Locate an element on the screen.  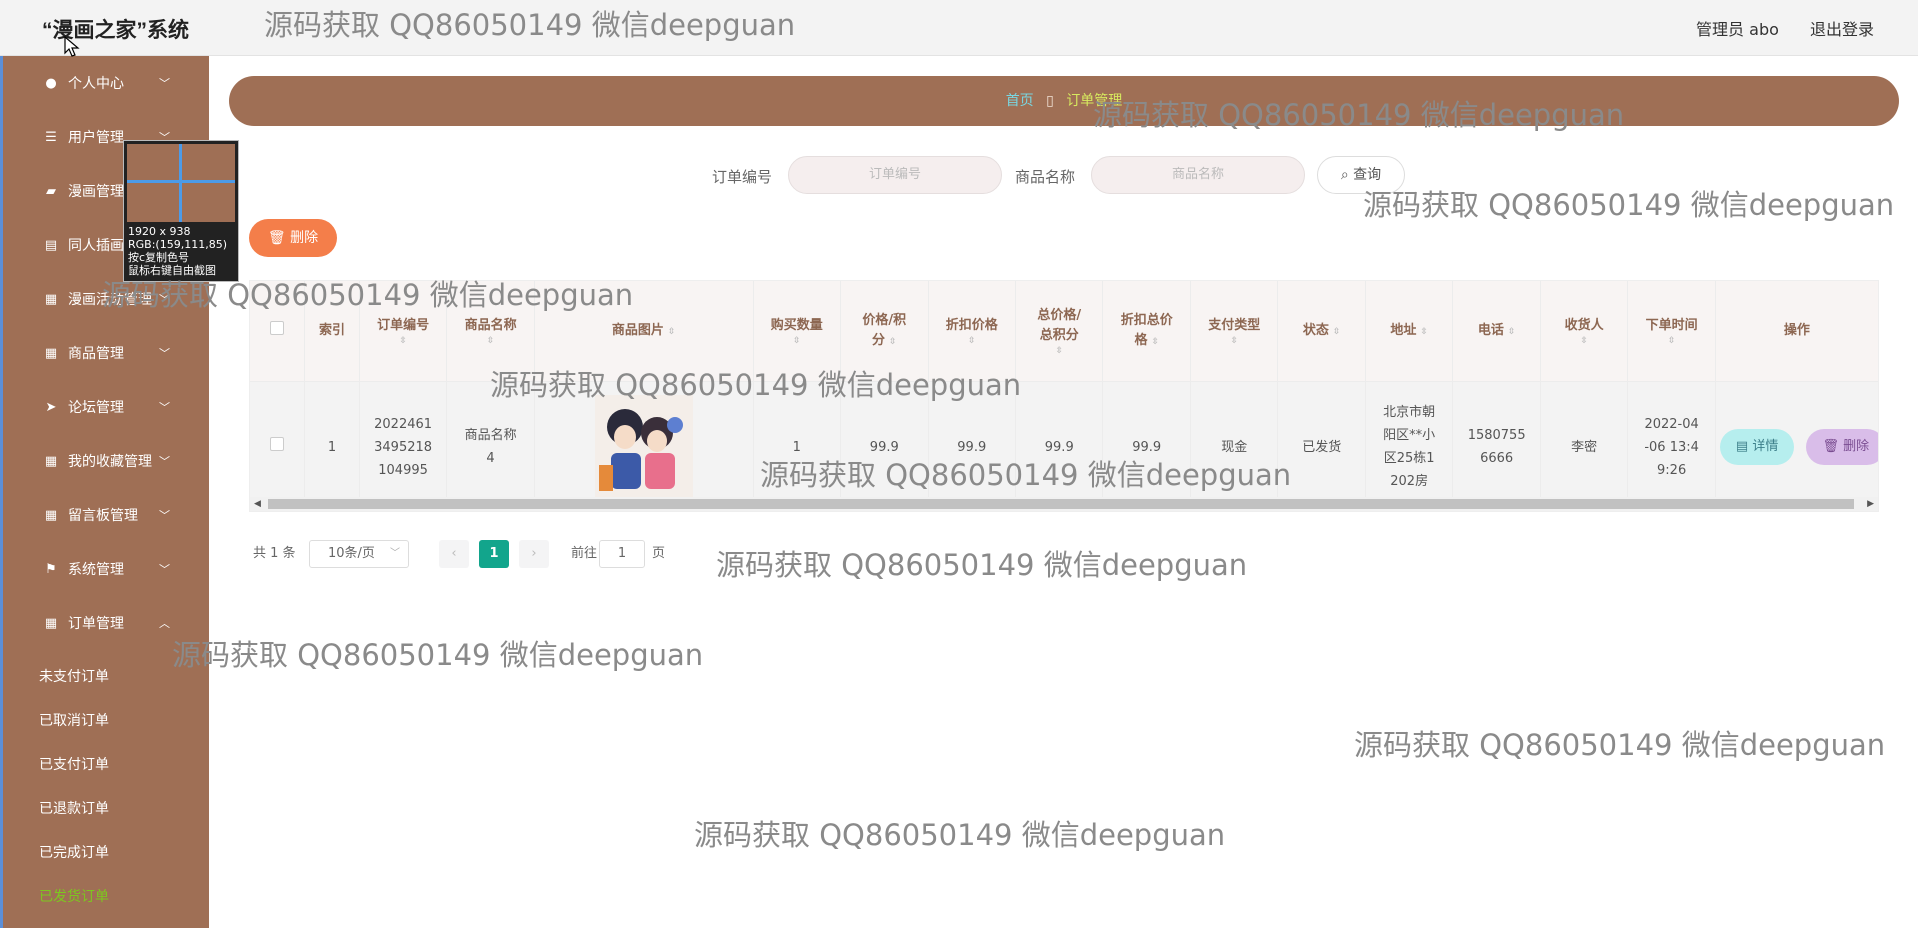
scroll-right-icon: ▶ is located at coordinates (1870, 504).